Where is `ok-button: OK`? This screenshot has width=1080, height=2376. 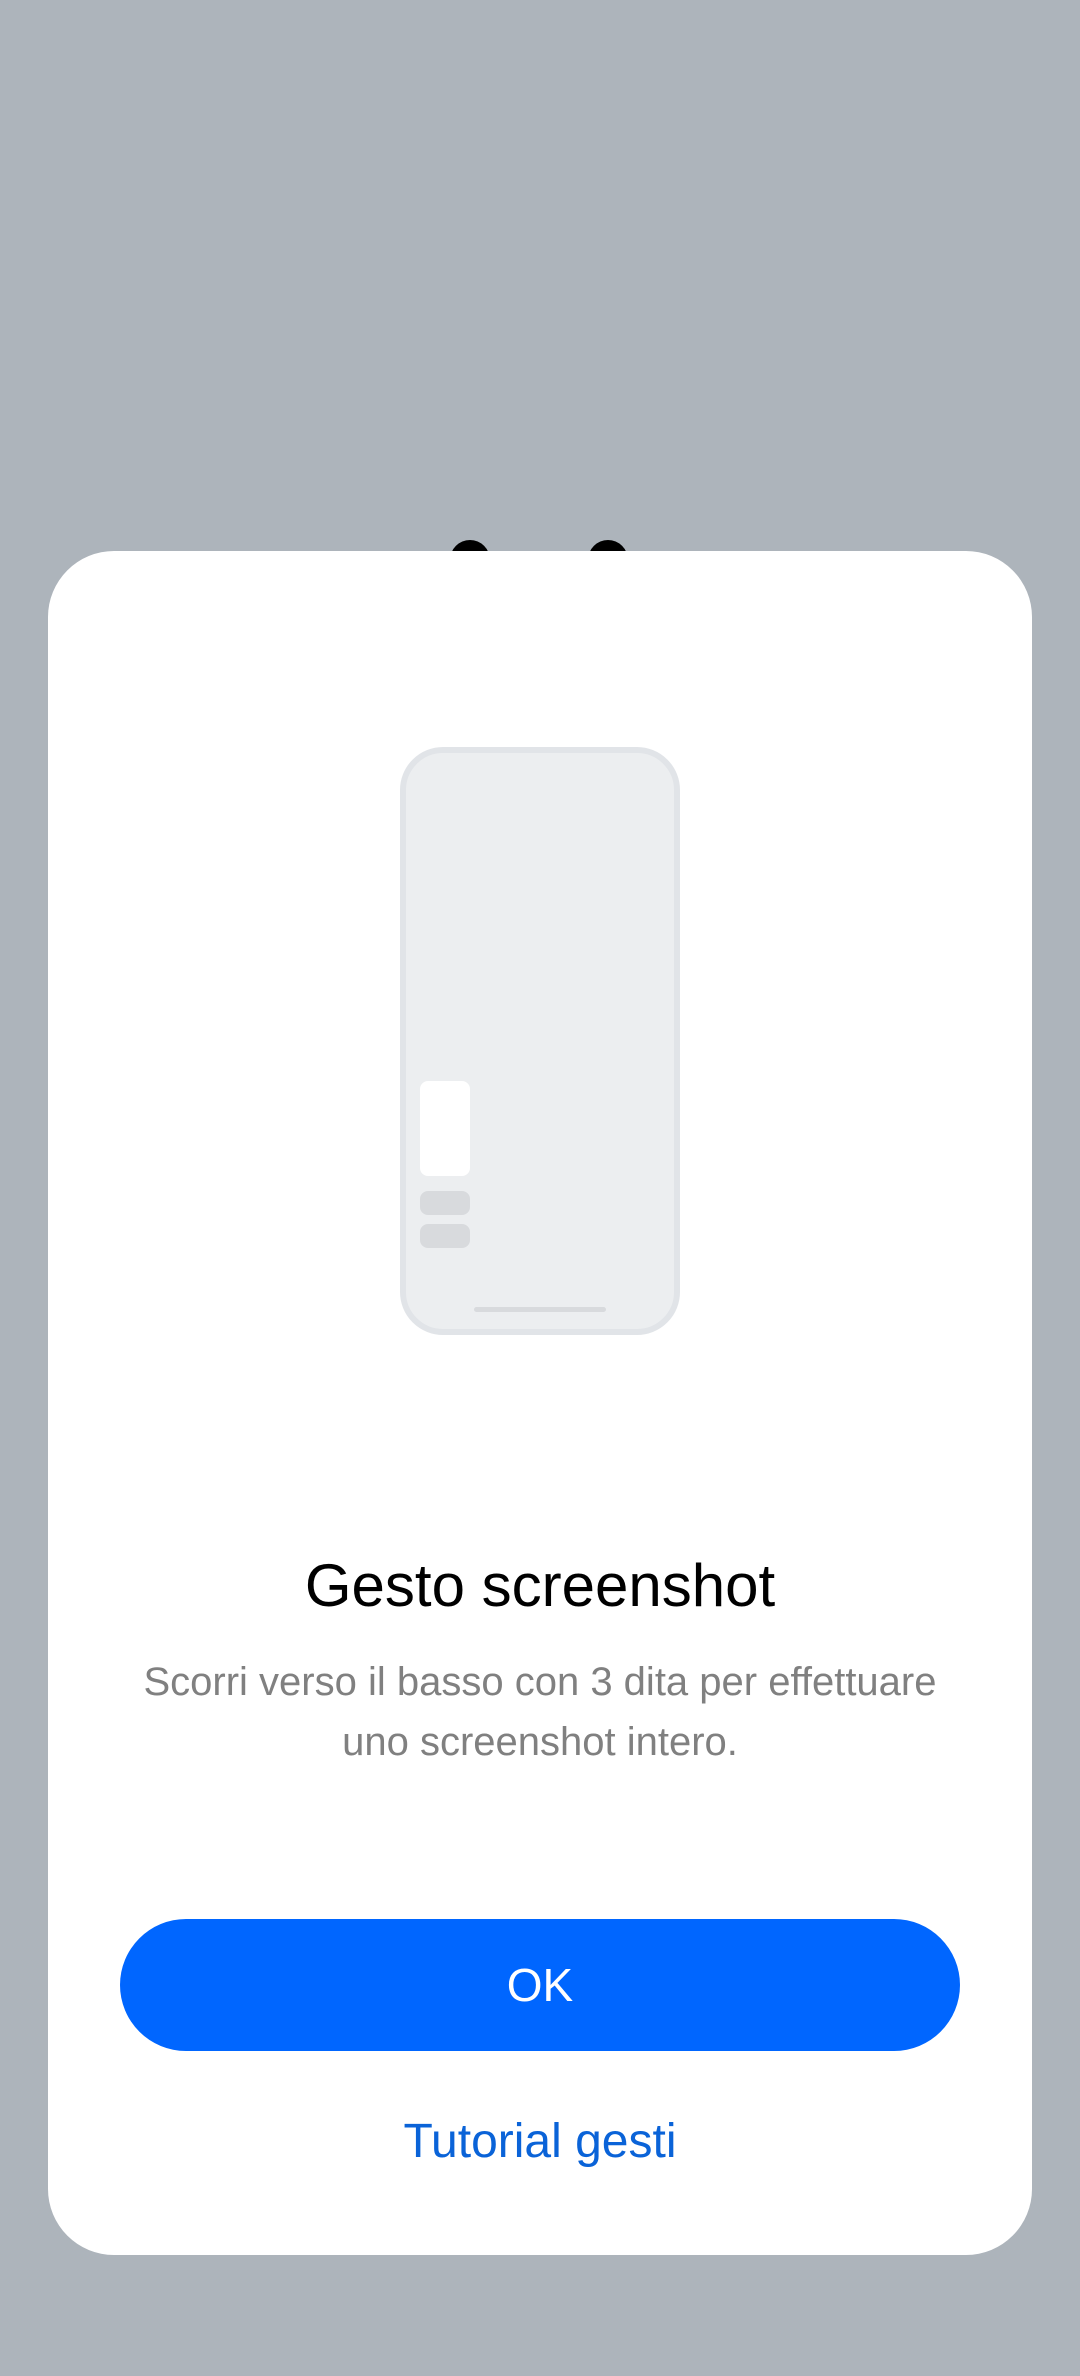 ok-button: OK is located at coordinates (540, 1985).